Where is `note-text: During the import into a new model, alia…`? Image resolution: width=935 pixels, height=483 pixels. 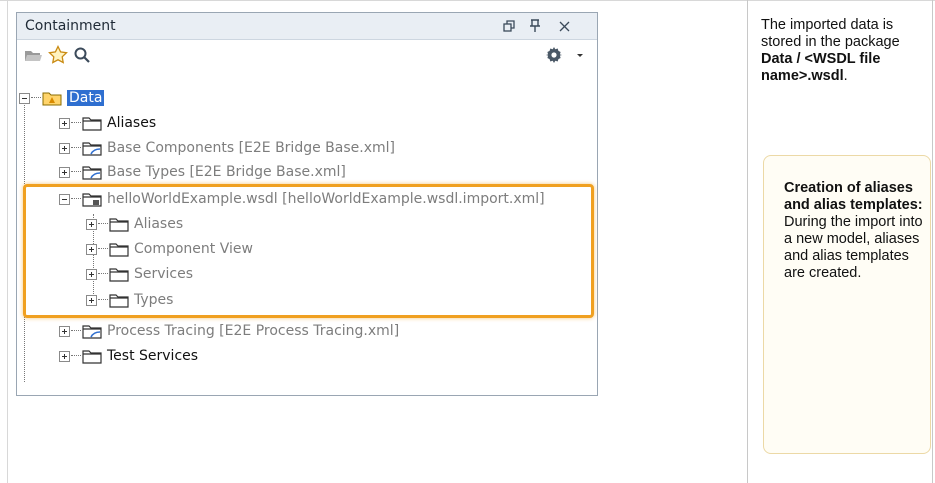 note-text: During the import into a new model, alia… is located at coordinates (853, 247).